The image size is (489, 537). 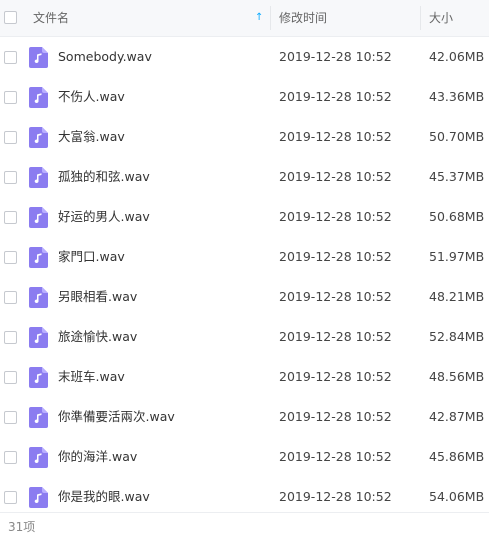 I want to click on file-name: 好运的男人.wav, so click(x=104, y=217).